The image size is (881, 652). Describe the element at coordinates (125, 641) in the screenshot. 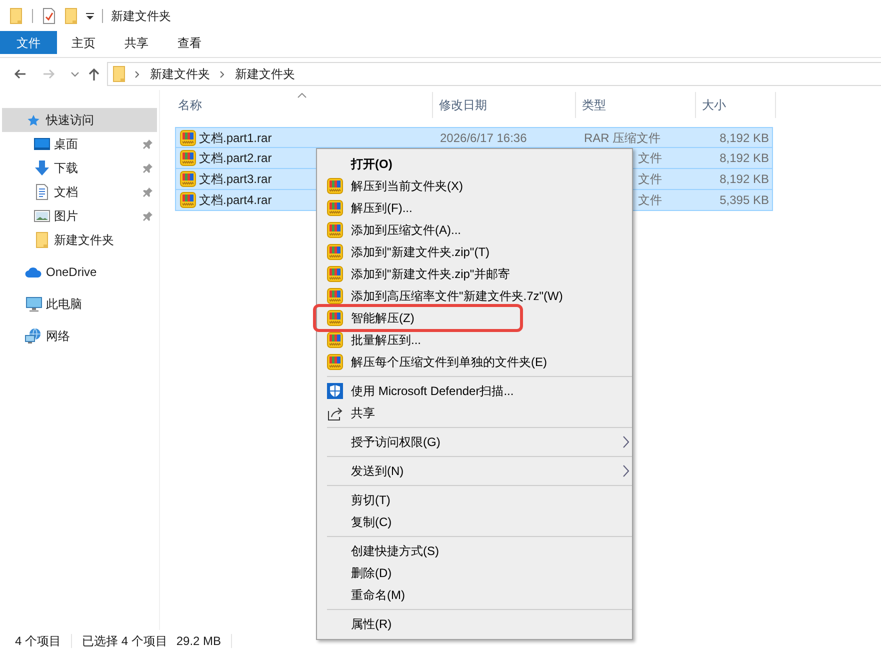

I see `selection-count: 已选择 4 个项目` at that location.